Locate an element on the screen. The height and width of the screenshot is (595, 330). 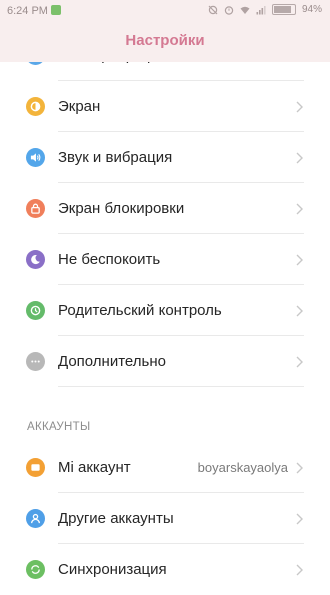
settings-item-label: Не беспокоить is located at coordinates (109, 259).